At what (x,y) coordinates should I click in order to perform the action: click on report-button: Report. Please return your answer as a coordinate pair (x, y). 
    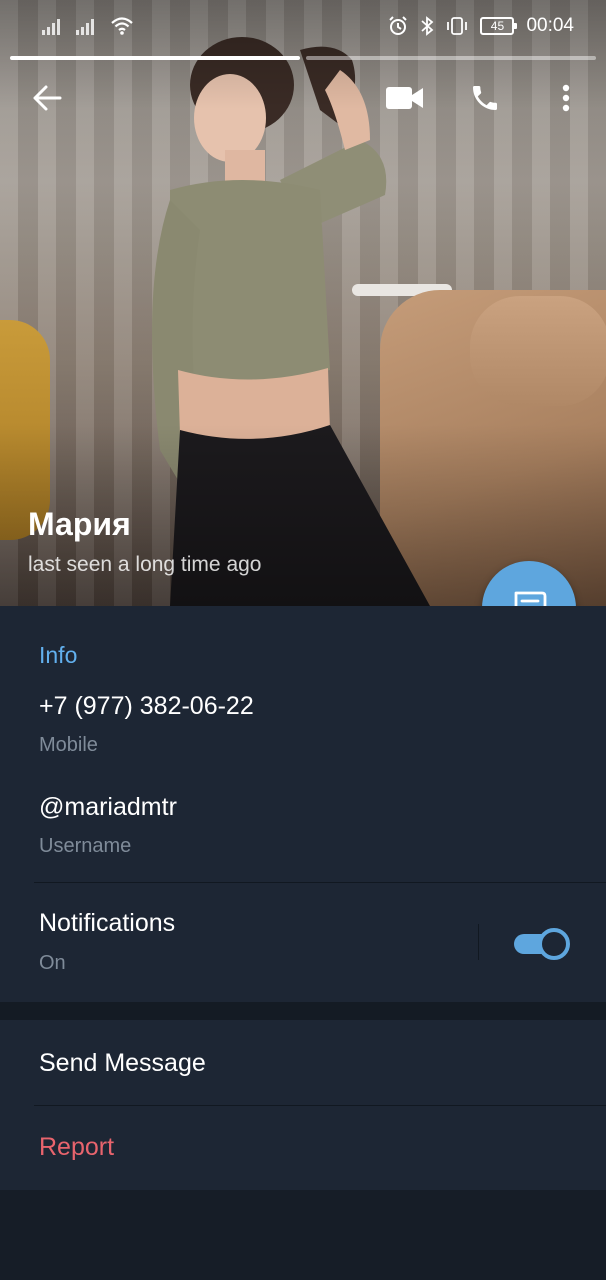
    Looking at the image, I should click on (76, 1147).